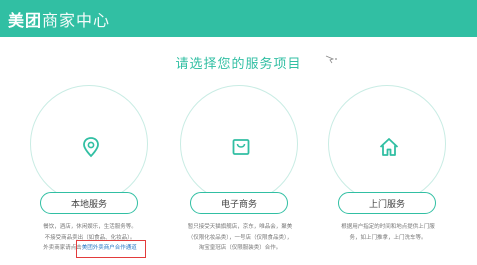  What do you see at coordinates (239, 203) in the screenshot?
I see `ecommerce-service-button: 电子商务` at bounding box center [239, 203].